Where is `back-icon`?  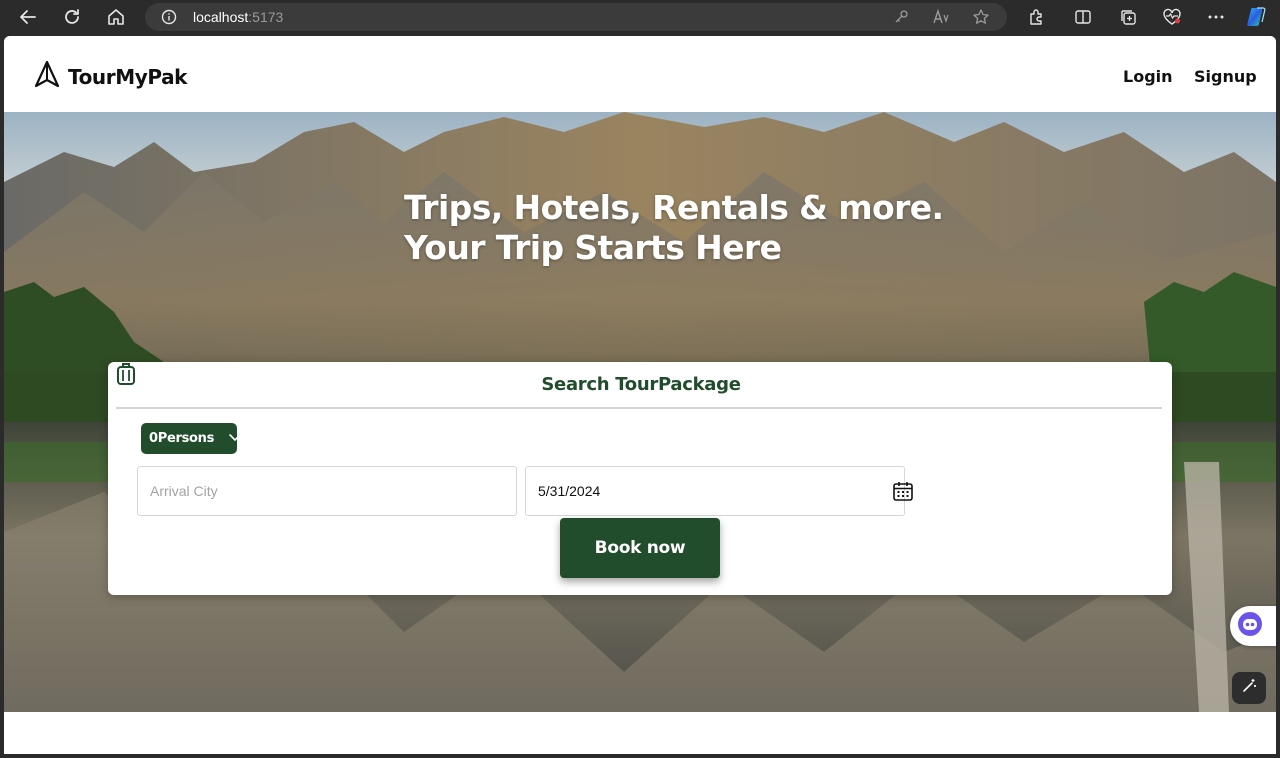 back-icon is located at coordinates (28, 17).